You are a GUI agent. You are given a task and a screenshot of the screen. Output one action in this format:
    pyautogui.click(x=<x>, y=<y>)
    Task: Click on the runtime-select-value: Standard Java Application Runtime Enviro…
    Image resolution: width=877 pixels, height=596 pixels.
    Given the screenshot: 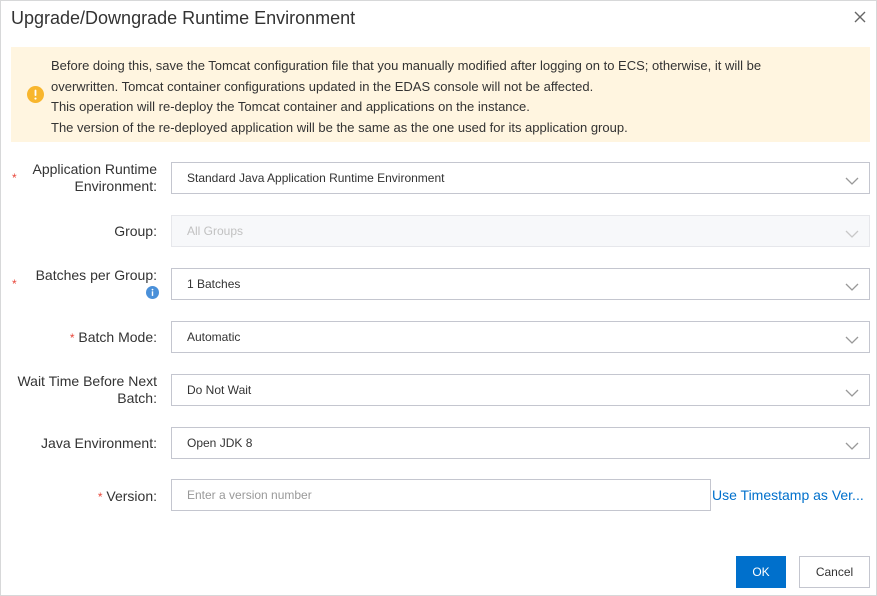 What is the action you would take?
    pyautogui.click(x=316, y=178)
    